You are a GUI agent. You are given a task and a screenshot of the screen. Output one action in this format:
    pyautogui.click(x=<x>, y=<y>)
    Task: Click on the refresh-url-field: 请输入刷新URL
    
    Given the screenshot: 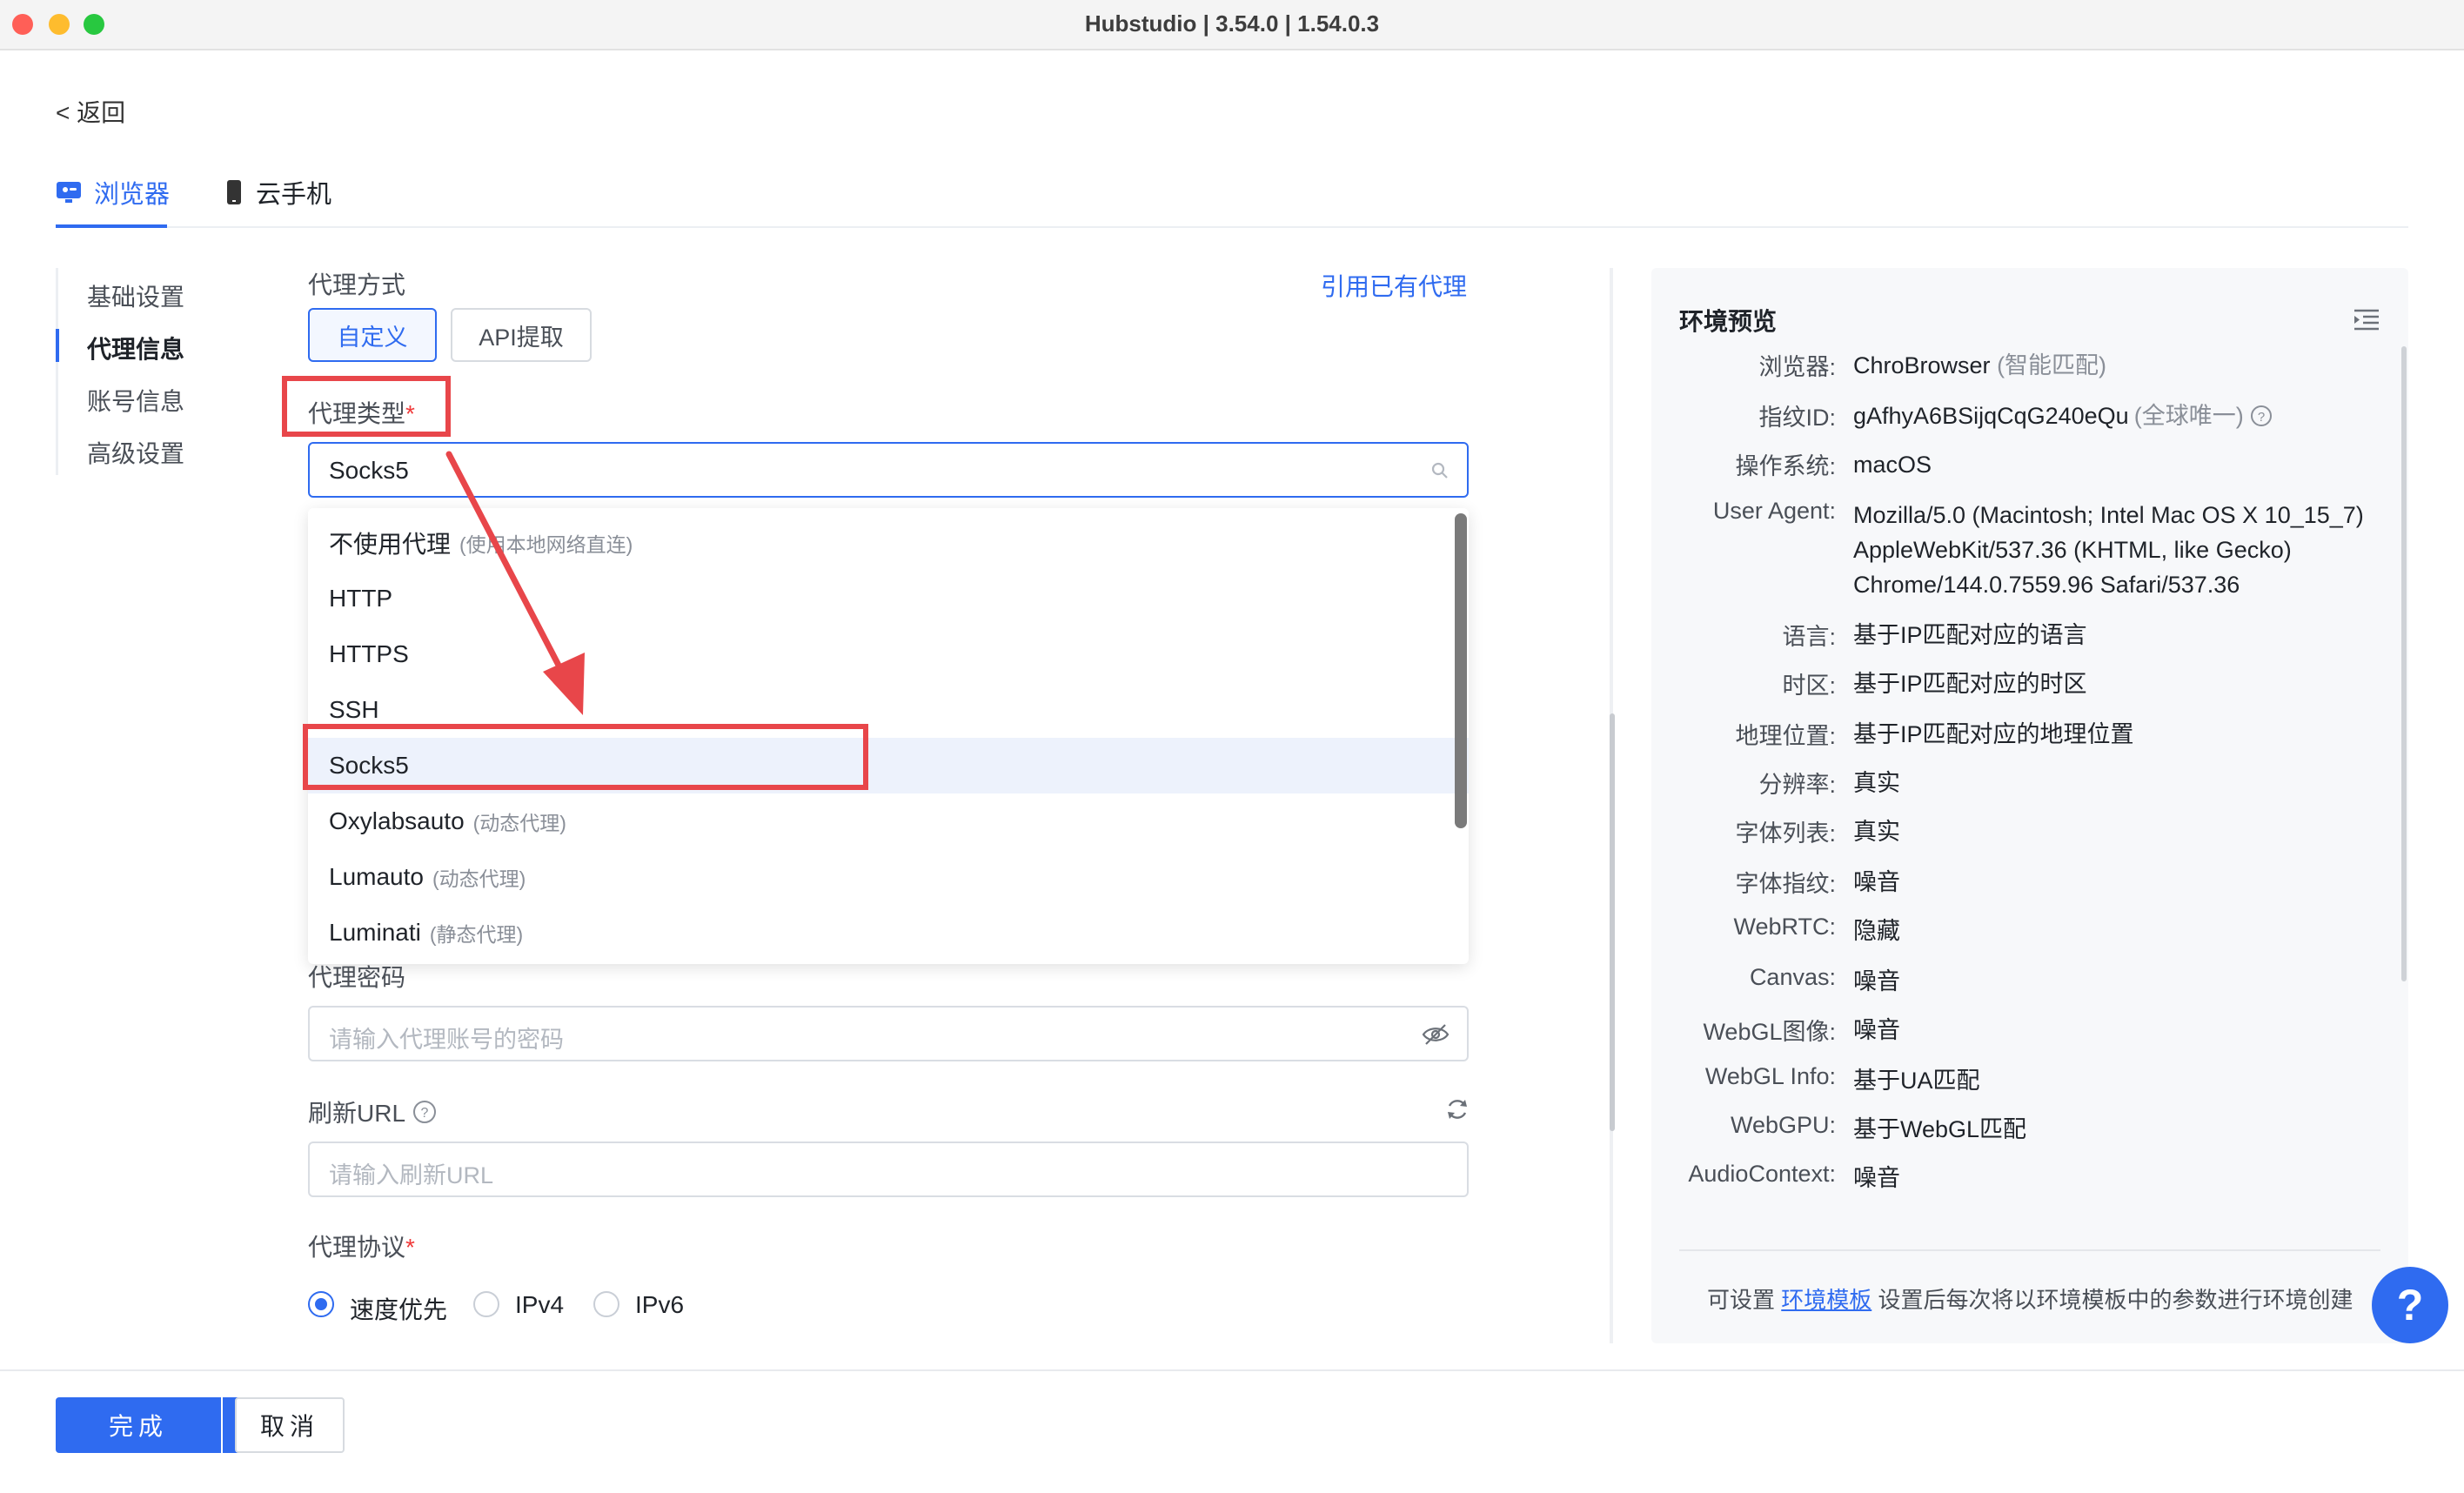 What is the action you would take?
    pyautogui.click(x=888, y=1169)
    